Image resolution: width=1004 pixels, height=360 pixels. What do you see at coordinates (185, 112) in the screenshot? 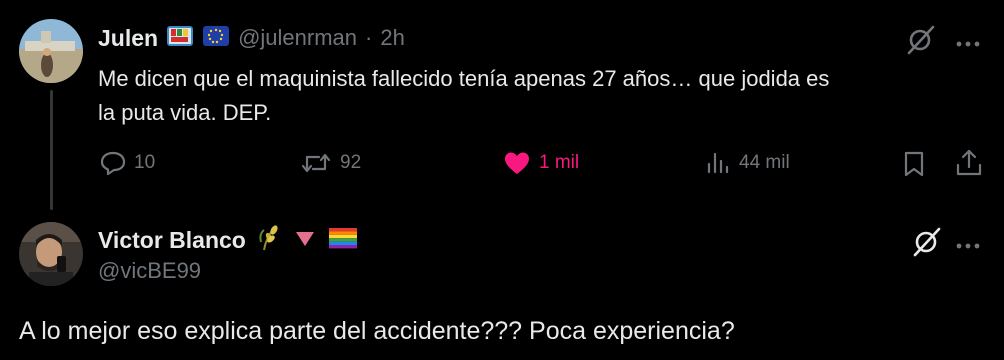
I see `tweet-text-line-2: la puta vida. DEP.` at bounding box center [185, 112].